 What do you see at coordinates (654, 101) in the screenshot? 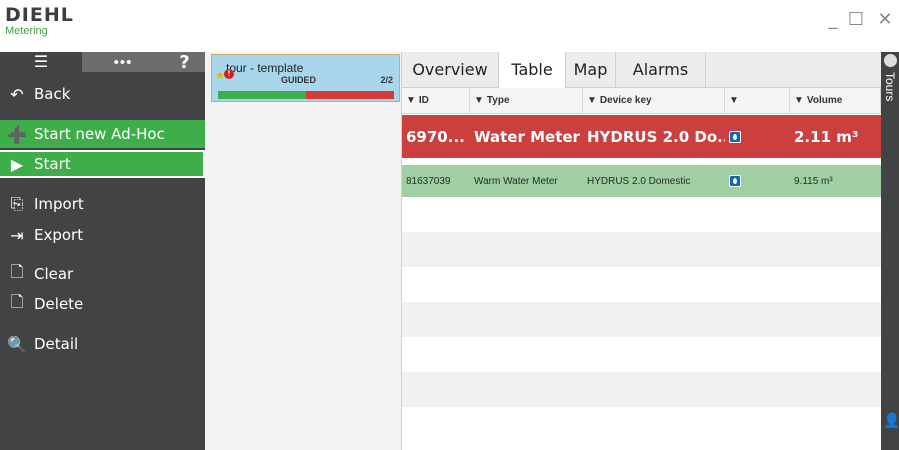
I see `column-header-device-key: ▼ Device key` at bounding box center [654, 101].